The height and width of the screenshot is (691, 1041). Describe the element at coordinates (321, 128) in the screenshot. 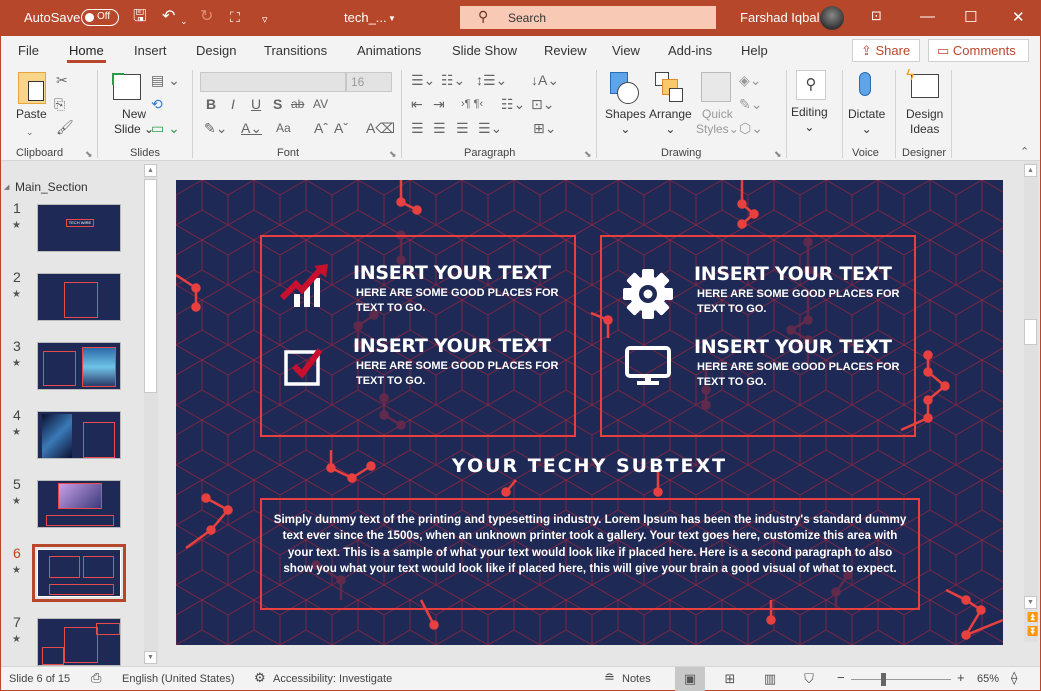

I see `increase-font-icon: Aˆ` at that location.